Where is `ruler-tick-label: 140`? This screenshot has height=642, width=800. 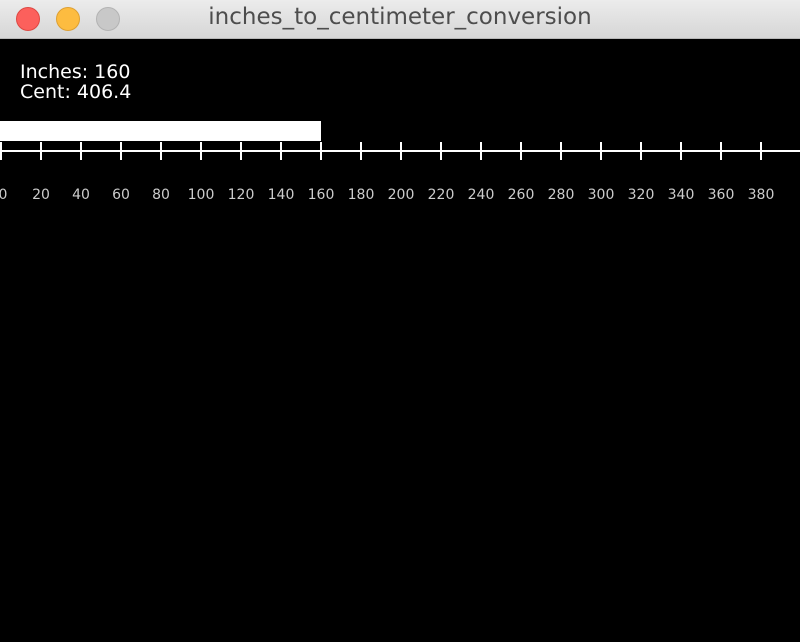
ruler-tick-label: 140 is located at coordinates (281, 195).